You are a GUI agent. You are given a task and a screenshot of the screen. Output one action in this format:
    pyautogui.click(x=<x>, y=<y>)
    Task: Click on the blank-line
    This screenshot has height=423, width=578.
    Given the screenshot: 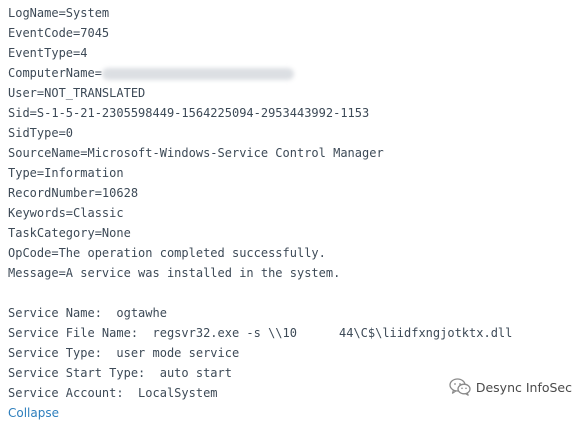 What is the action you would take?
    pyautogui.click(x=291, y=293)
    